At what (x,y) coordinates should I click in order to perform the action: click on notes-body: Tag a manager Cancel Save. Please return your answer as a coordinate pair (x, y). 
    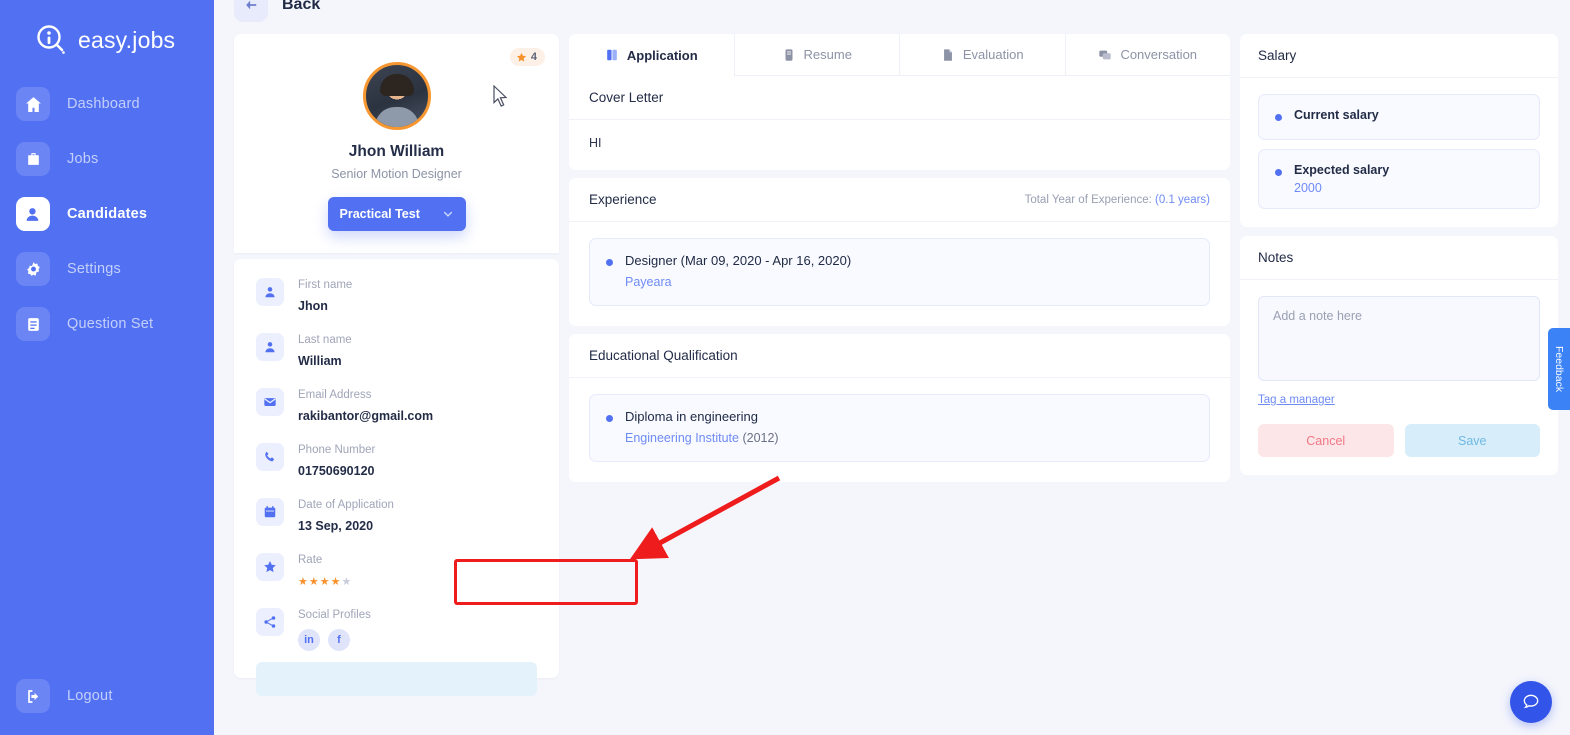
    Looking at the image, I should click on (1399, 377).